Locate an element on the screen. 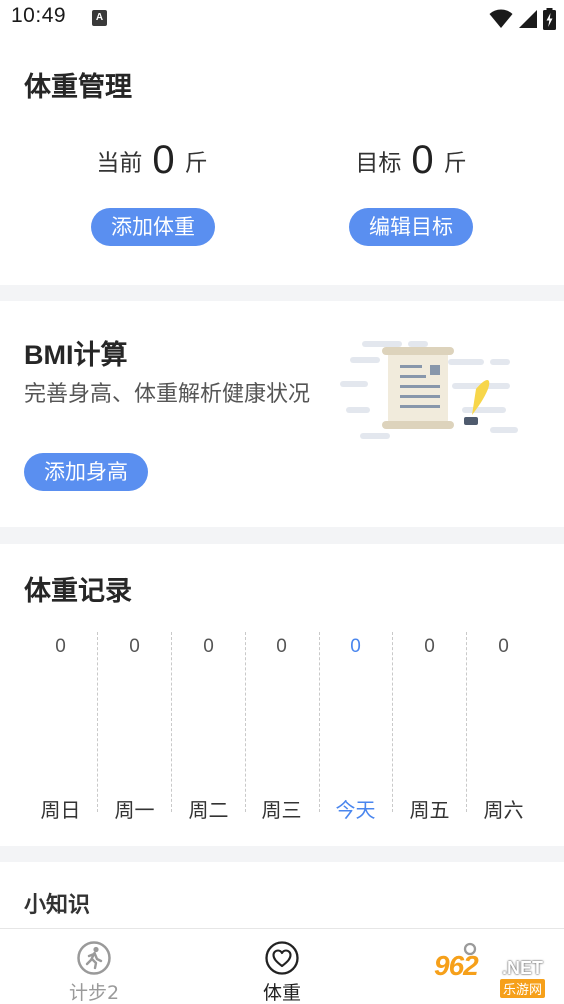 This screenshot has height=1004, width=564. watermark-number: 962 is located at coordinates (456, 965).